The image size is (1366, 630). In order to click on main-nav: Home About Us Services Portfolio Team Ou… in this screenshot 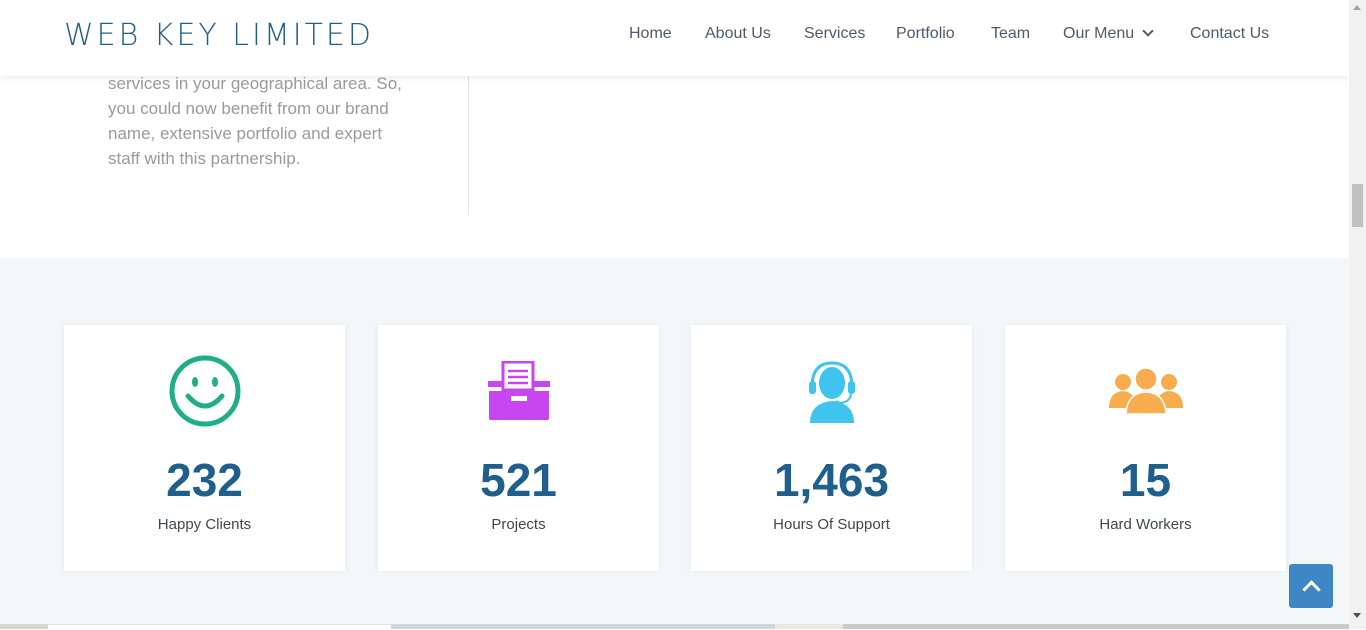, I will do `click(674, 37)`.